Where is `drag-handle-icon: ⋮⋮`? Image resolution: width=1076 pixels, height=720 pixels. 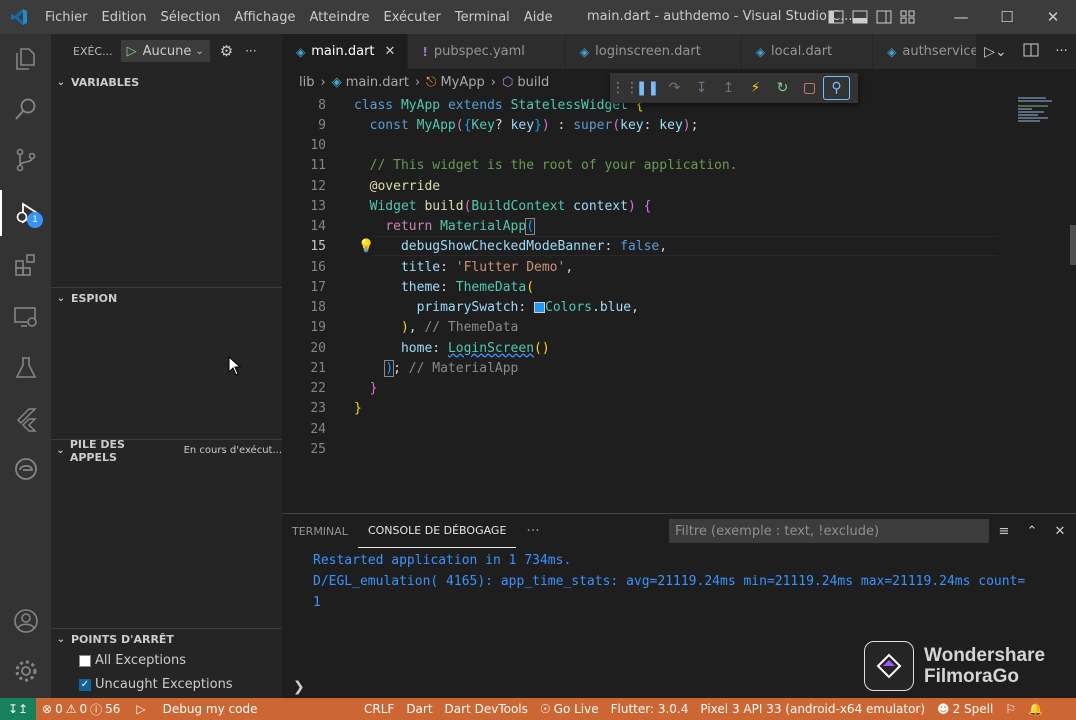
drag-handle-icon: ⋮⋮ is located at coordinates (625, 88).